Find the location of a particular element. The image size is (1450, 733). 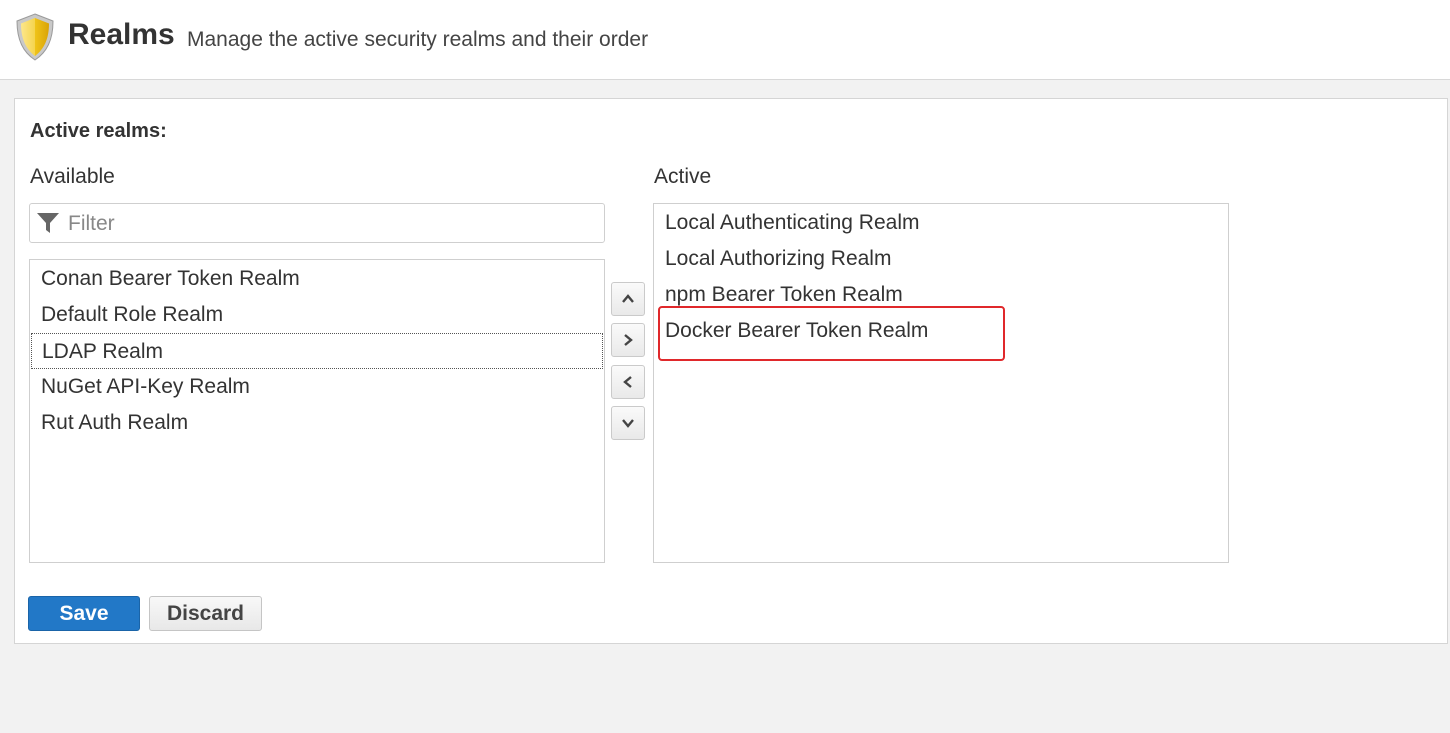

move-right-button is located at coordinates (628, 340).